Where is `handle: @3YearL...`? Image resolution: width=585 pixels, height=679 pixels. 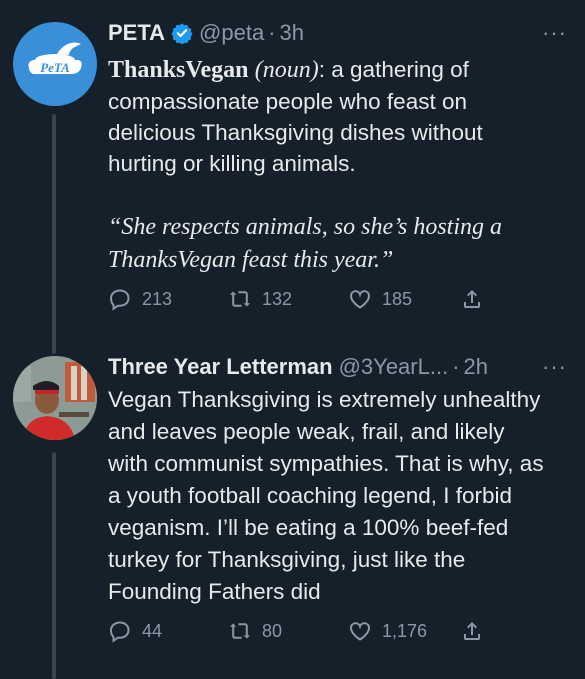 handle: @3YearL... is located at coordinates (394, 367).